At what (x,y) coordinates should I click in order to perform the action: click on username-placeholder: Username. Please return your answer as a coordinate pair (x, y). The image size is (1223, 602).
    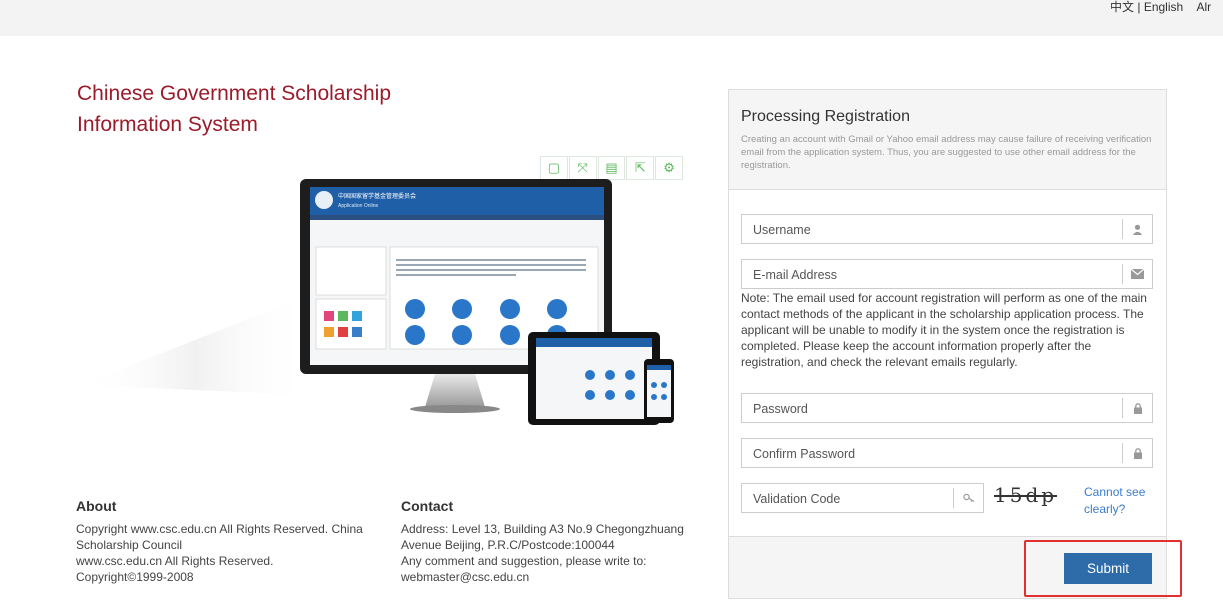
    Looking at the image, I should click on (782, 230).